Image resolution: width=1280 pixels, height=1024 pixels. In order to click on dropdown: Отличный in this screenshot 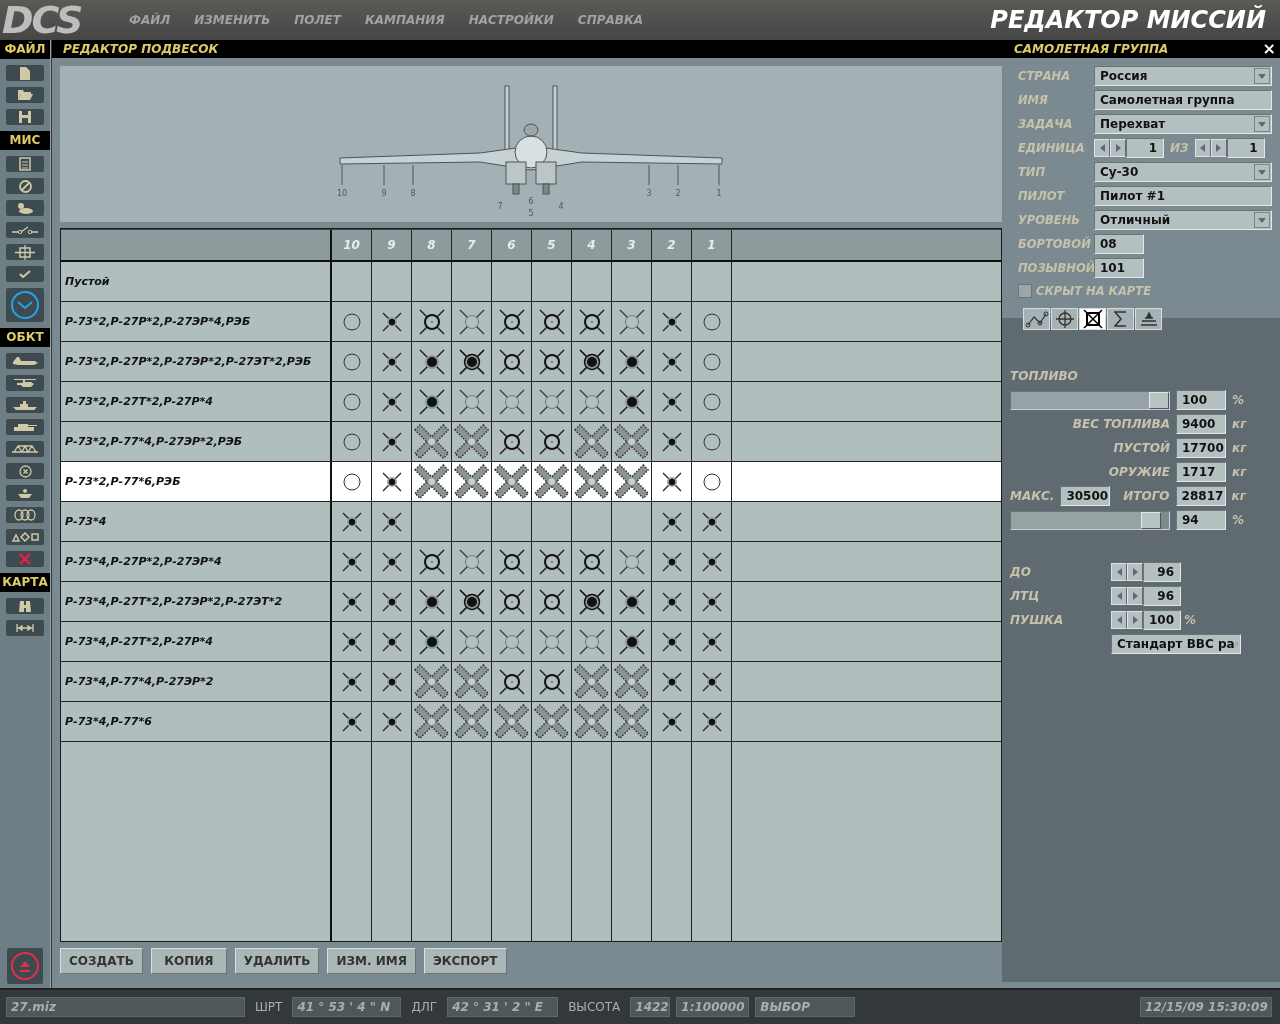, I will do `click(1183, 220)`.